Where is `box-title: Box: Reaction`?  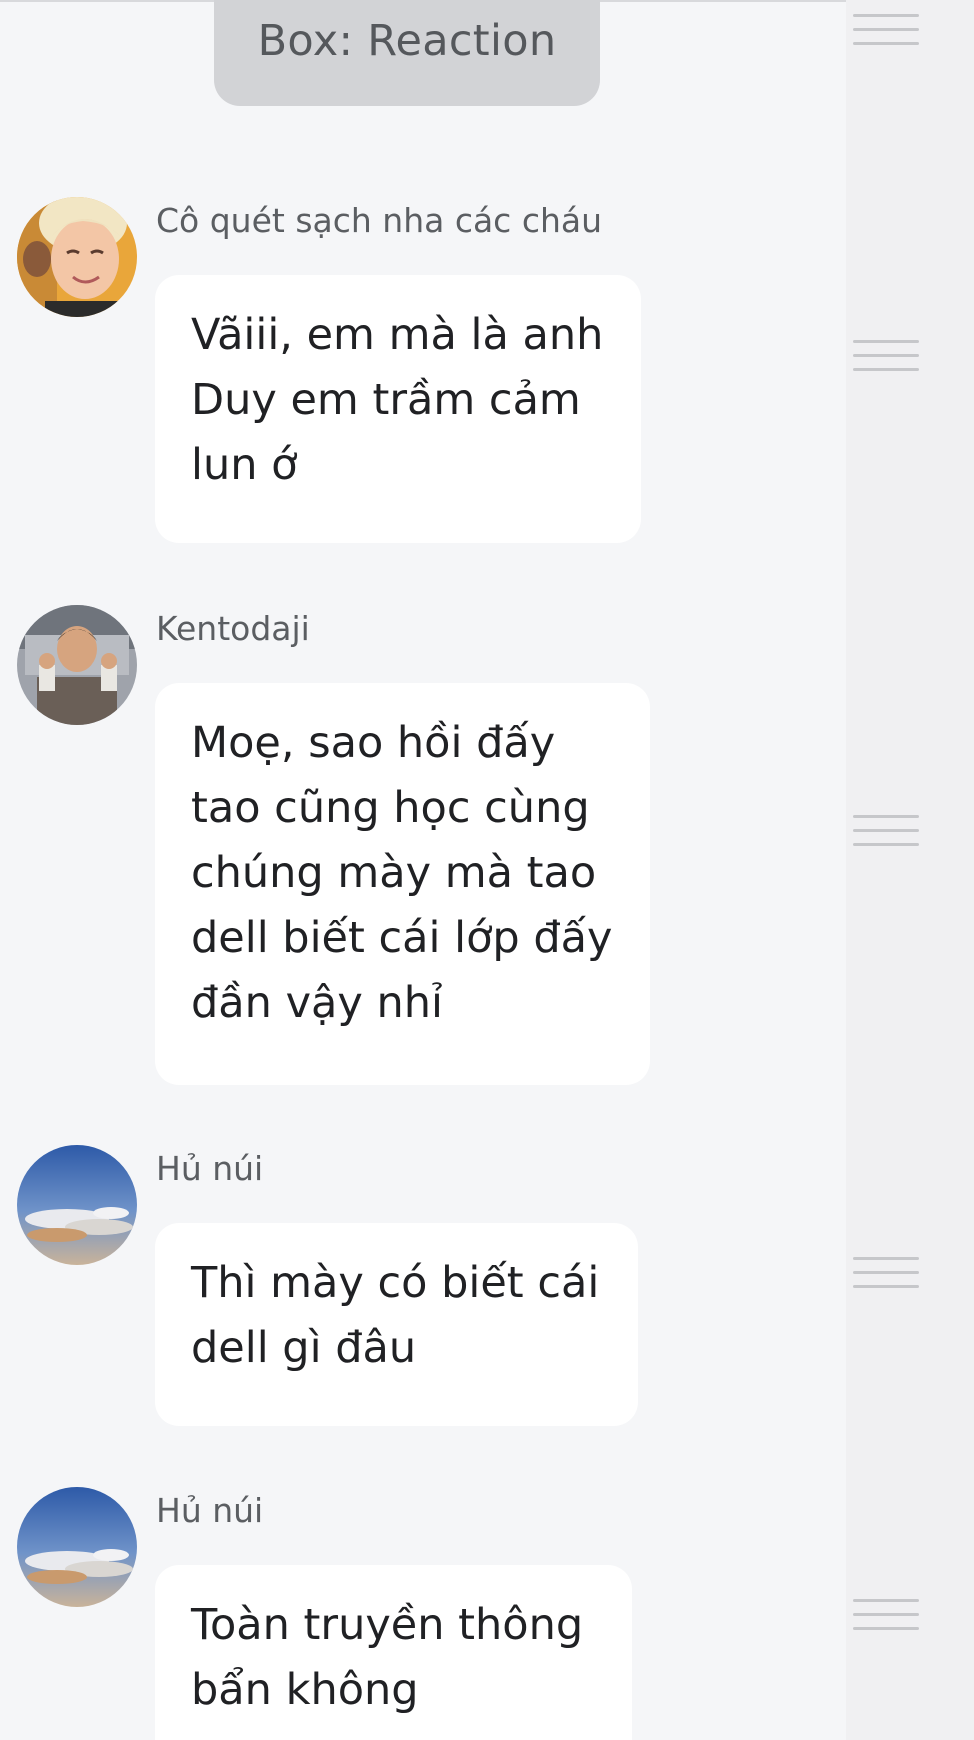
box-title: Box: Reaction is located at coordinates (407, 41).